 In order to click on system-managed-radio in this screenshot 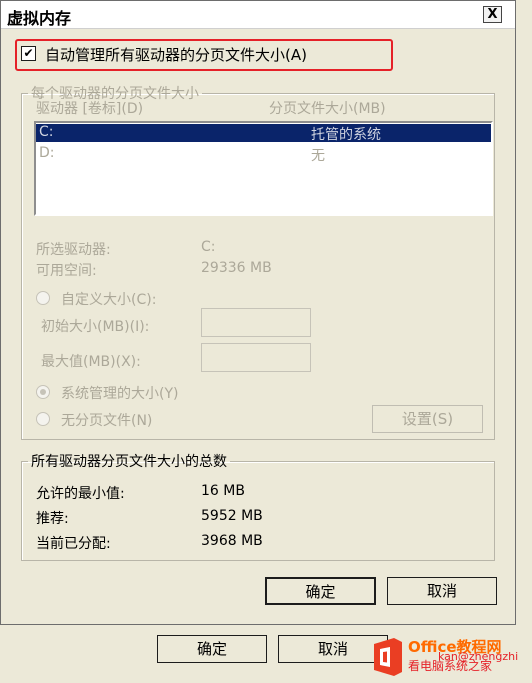, I will do `click(43, 392)`.